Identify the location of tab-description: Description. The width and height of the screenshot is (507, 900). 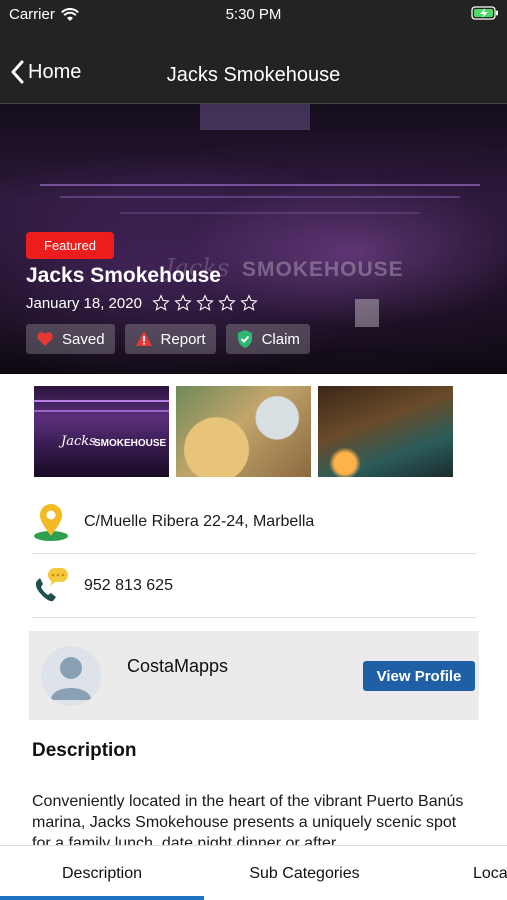
(102, 873).